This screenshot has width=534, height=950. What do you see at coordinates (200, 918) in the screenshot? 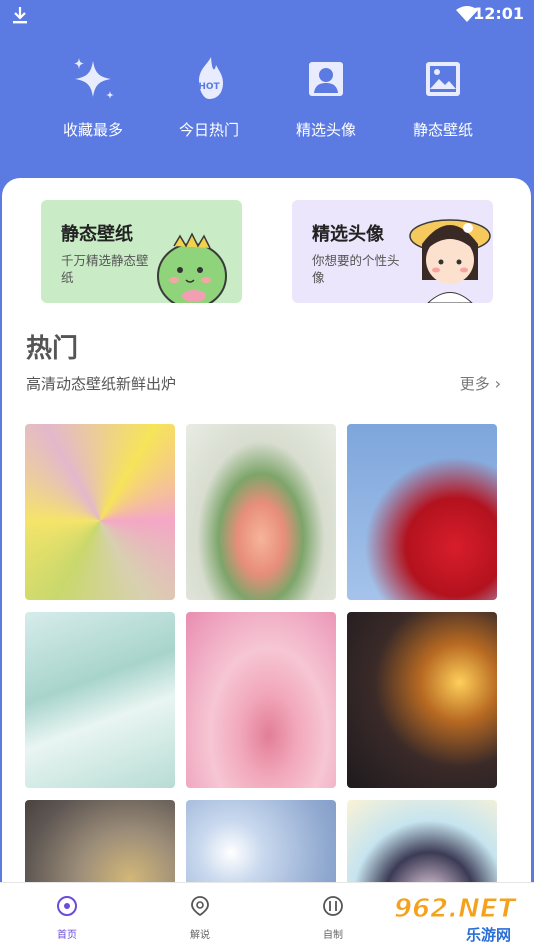
I see `tab-explain: 解说` at bounding box center [200, 918].